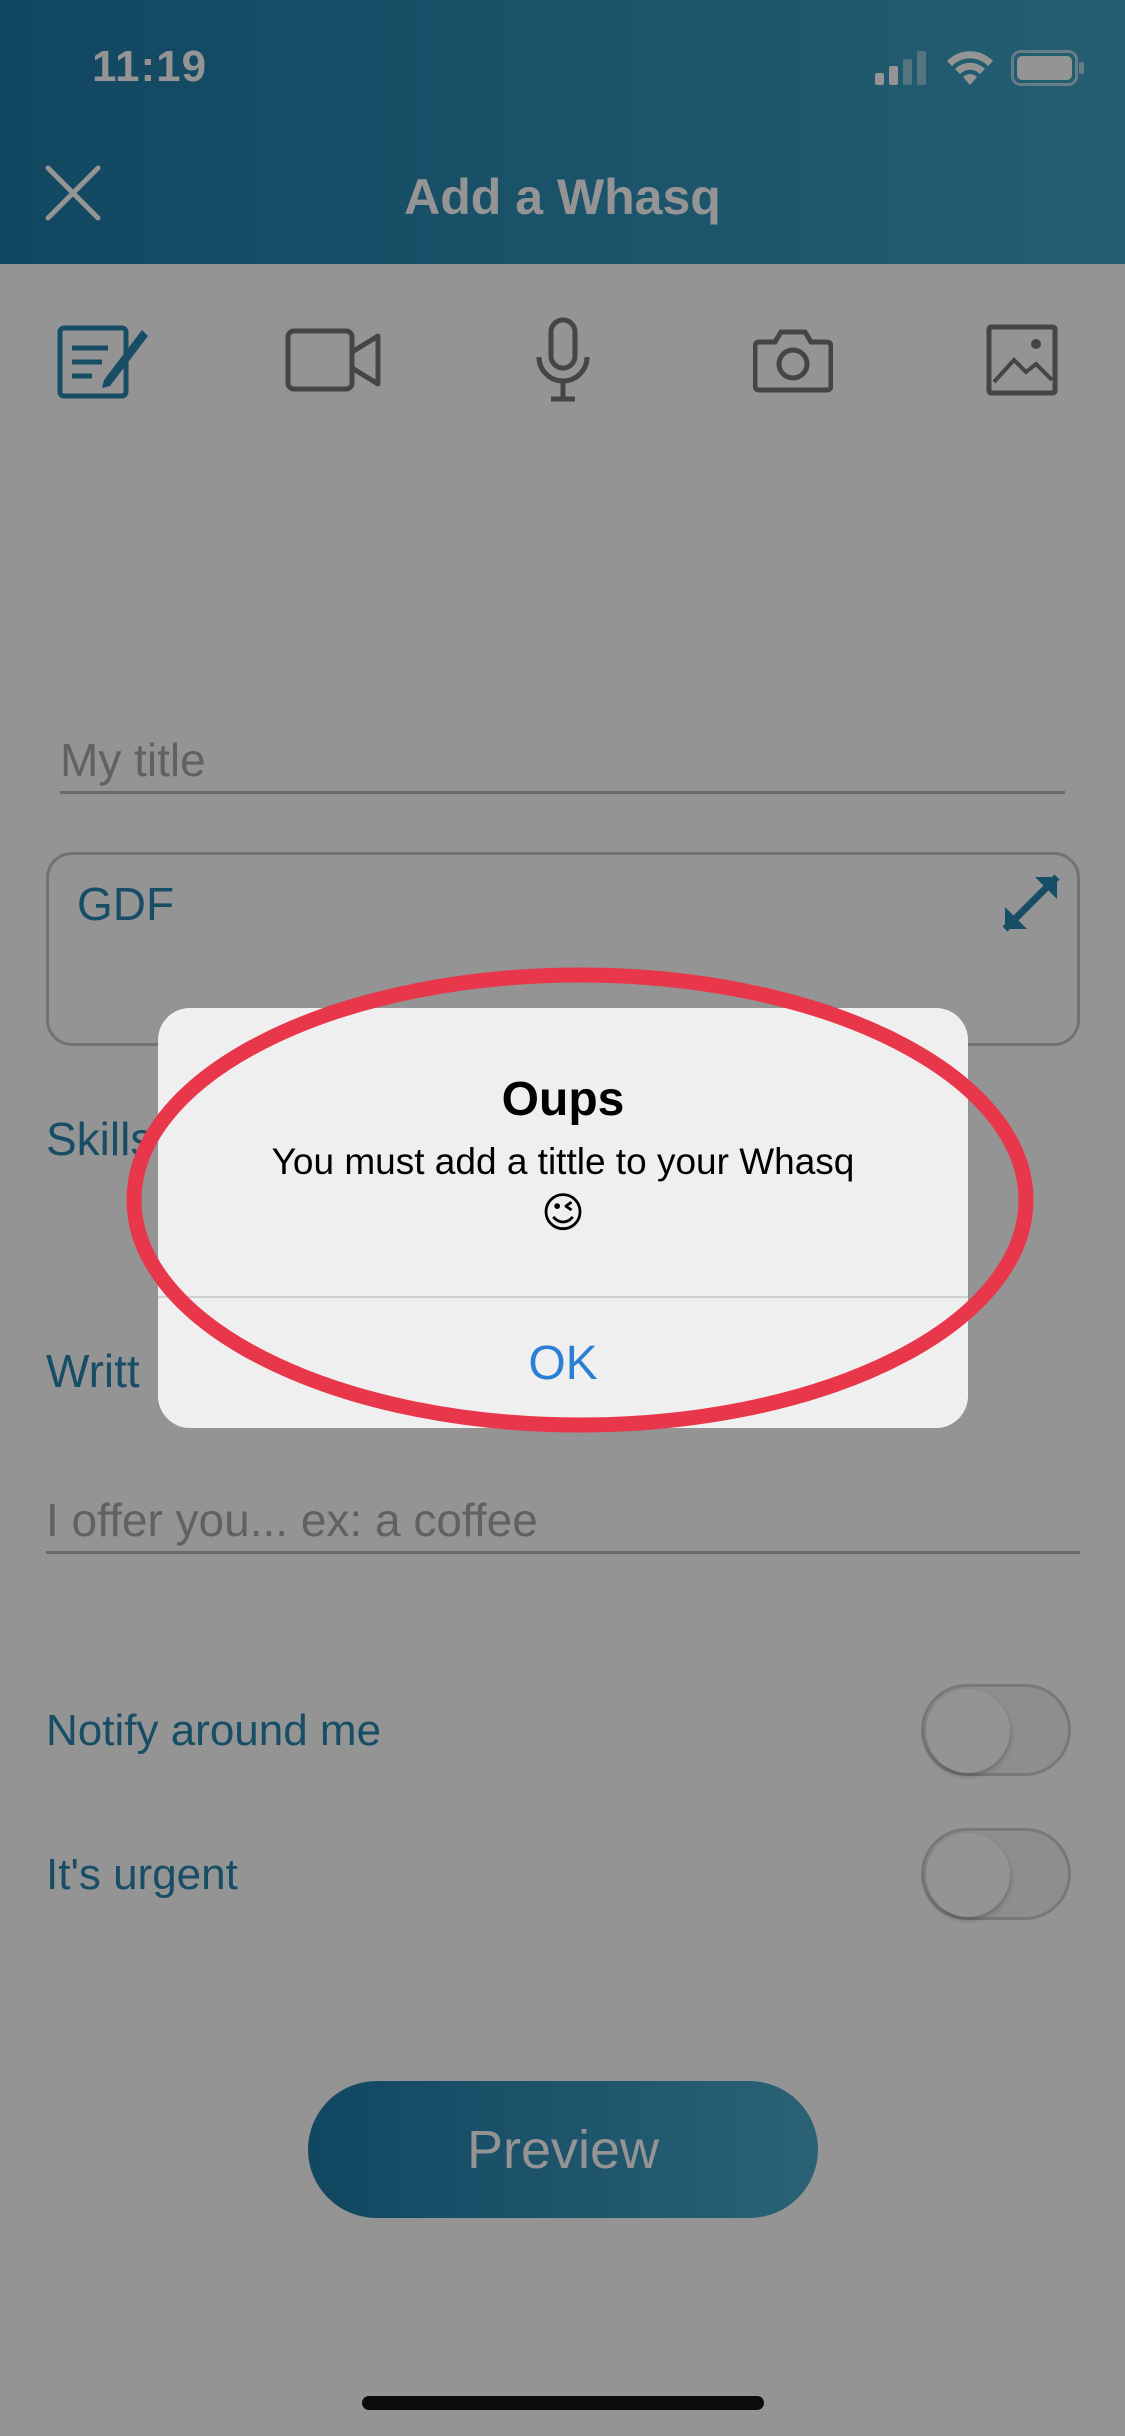  Describe the element at coordinates (563, 1099) in the screenshot. I see `alert-title: Oups` at that location.